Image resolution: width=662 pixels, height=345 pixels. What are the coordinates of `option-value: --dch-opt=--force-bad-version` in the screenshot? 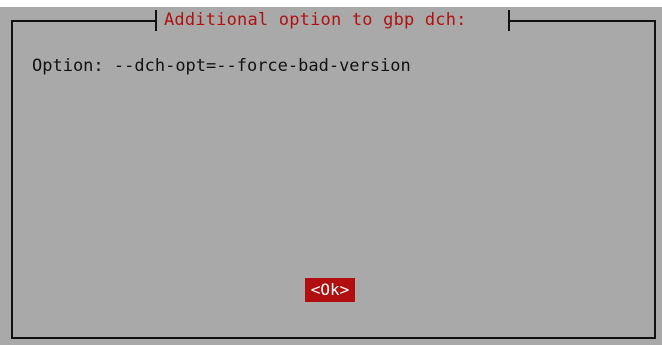 It's located at (262, 66).